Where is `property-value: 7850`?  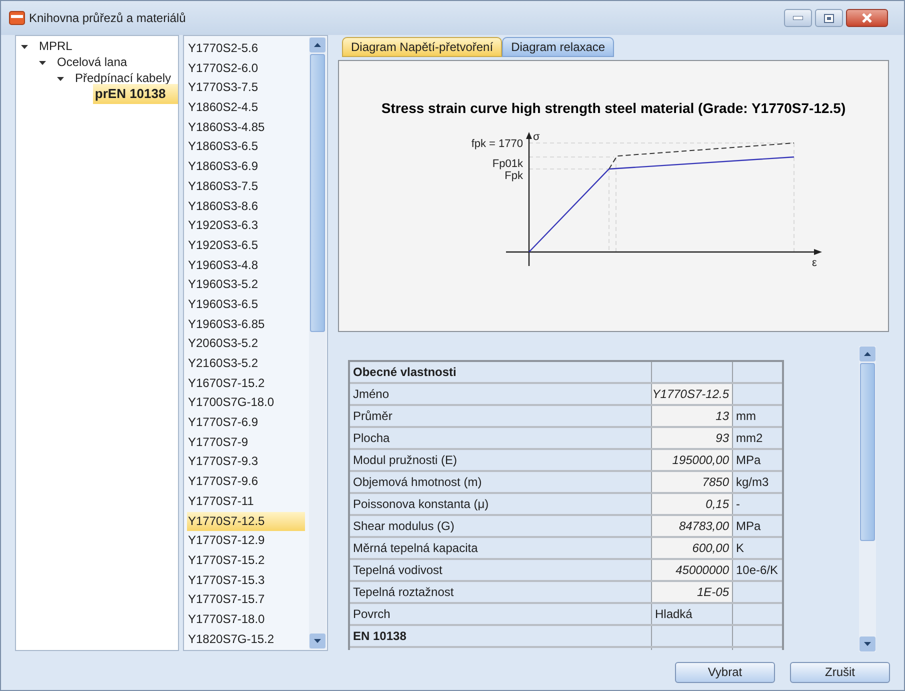 property-value: 7850 is located at coordinates (692, 482).